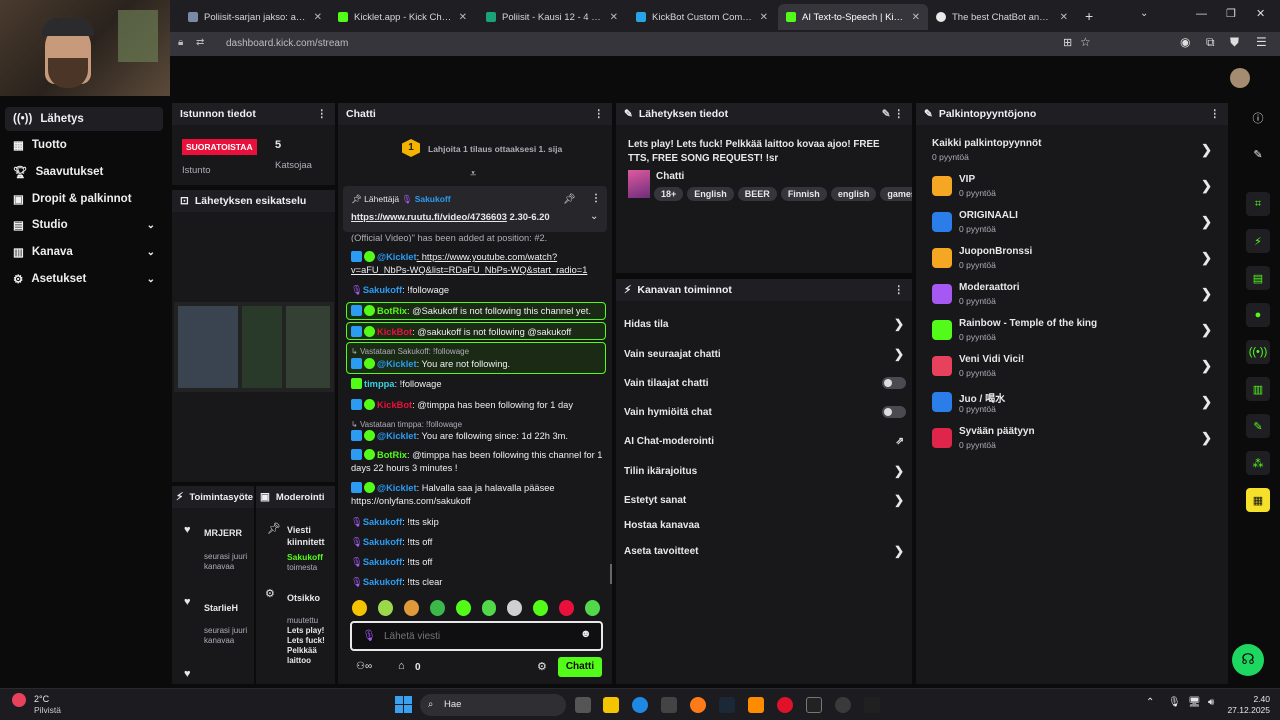 This screenshot has width=1280, height=720. What do you see at coordinates (1258, 463) in the screenshot?
I see `apps-icon: ⁂` at bounding box center [1258, 463].